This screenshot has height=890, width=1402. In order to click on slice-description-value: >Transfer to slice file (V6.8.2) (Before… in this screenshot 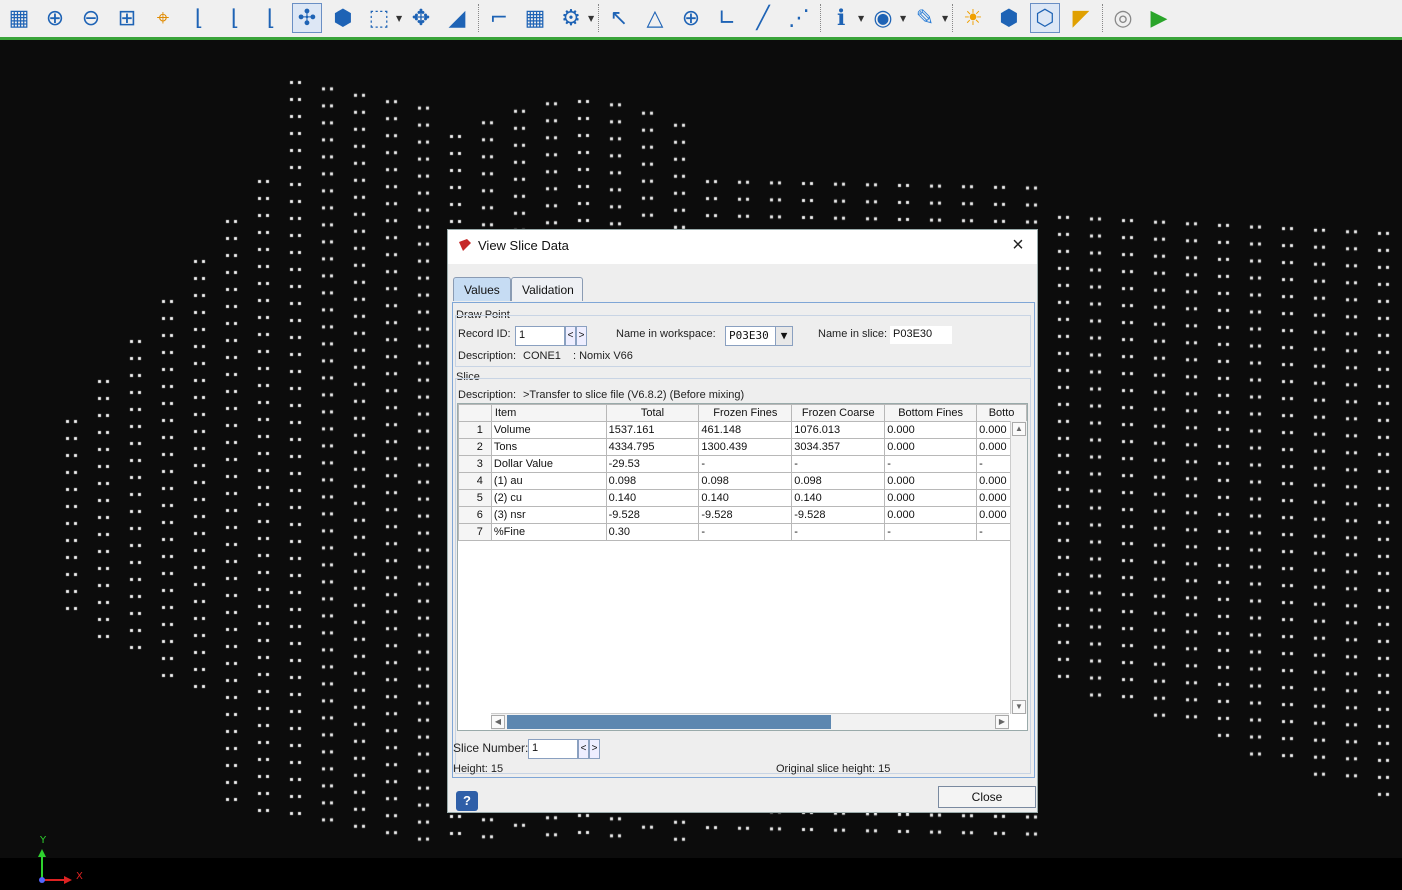, I will do `click(634, 395)`.